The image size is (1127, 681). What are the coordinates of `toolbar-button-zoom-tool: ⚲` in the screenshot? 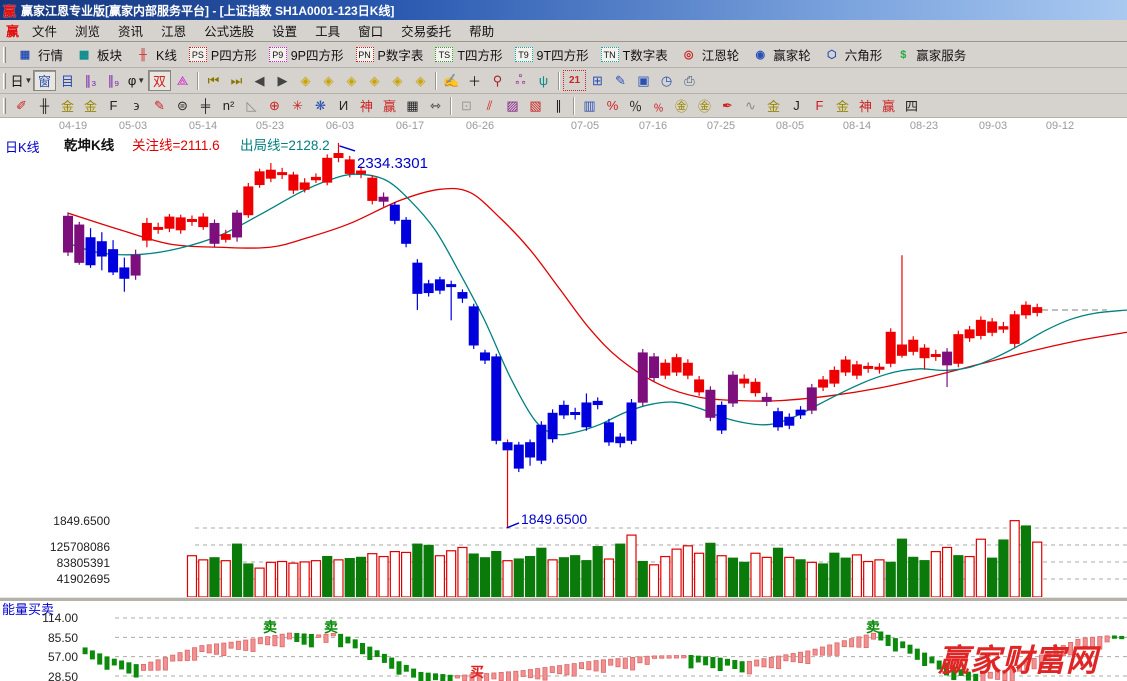 It's located at (497, 80).